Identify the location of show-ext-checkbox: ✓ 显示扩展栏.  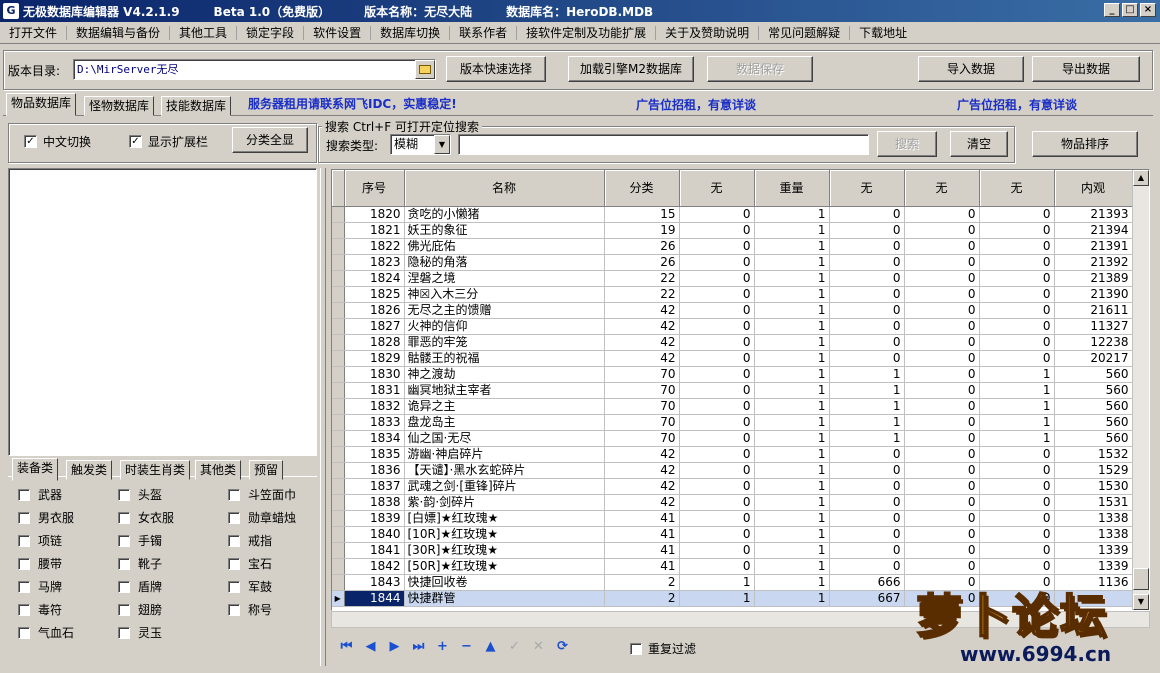
(168, 141).